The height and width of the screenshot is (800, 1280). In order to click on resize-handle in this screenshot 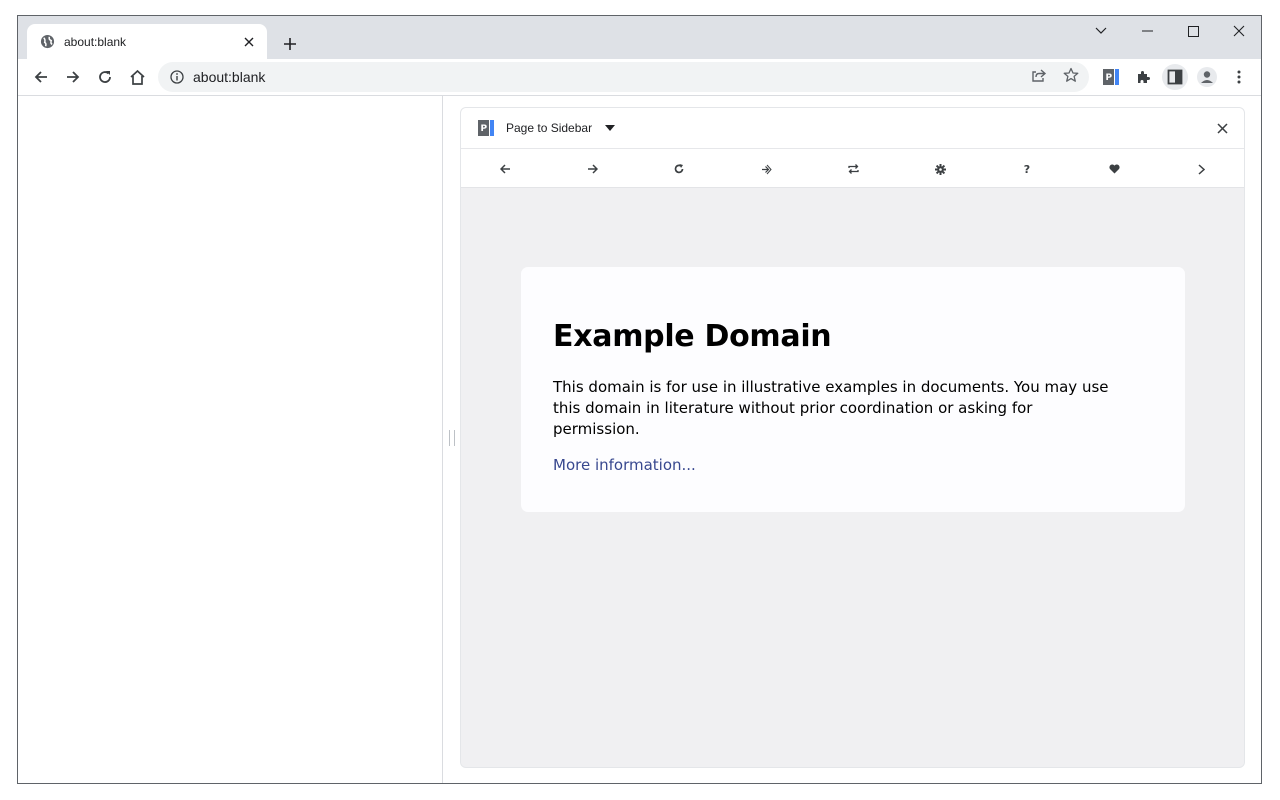, I will do `click(452, 438)`.